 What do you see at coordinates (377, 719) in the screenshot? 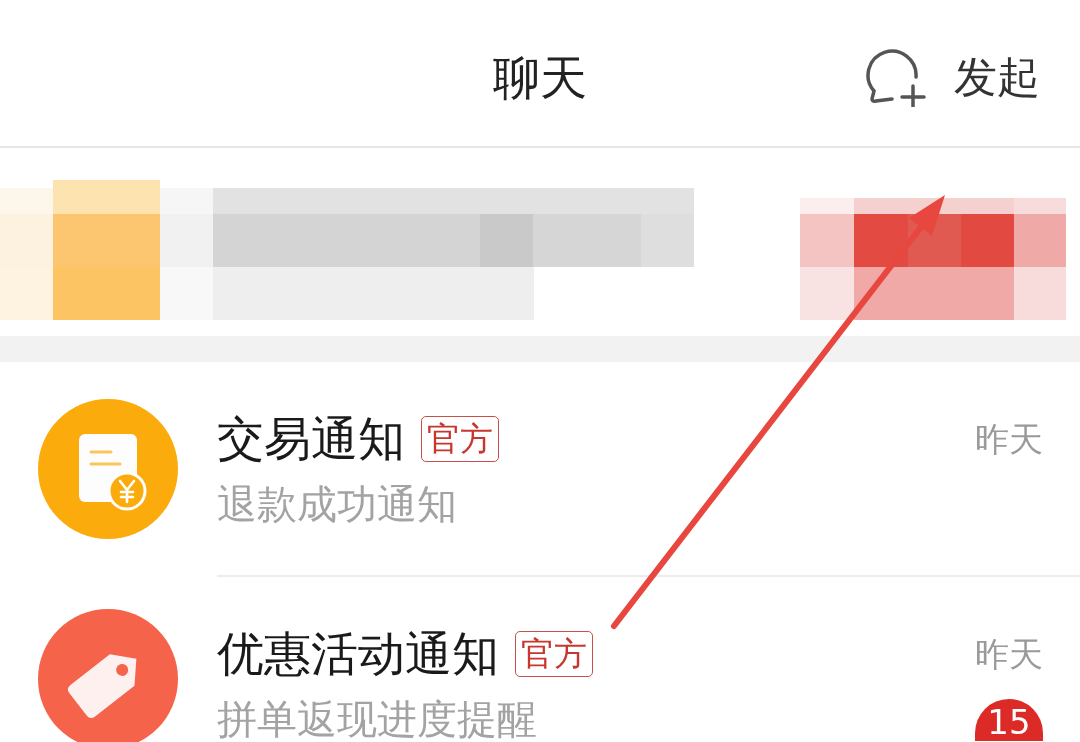
I see `message-preview: 拼单返现进度提醒` at bounding box center [377, 719].